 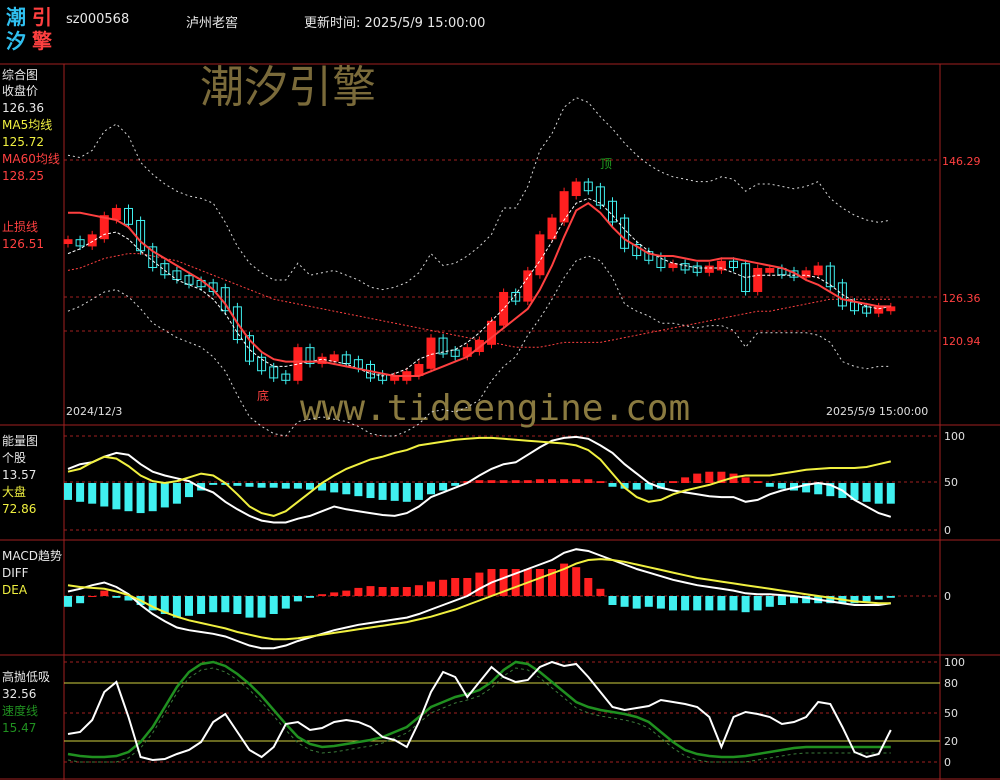 I want to click on speed-line, so click(x=479, y=709).